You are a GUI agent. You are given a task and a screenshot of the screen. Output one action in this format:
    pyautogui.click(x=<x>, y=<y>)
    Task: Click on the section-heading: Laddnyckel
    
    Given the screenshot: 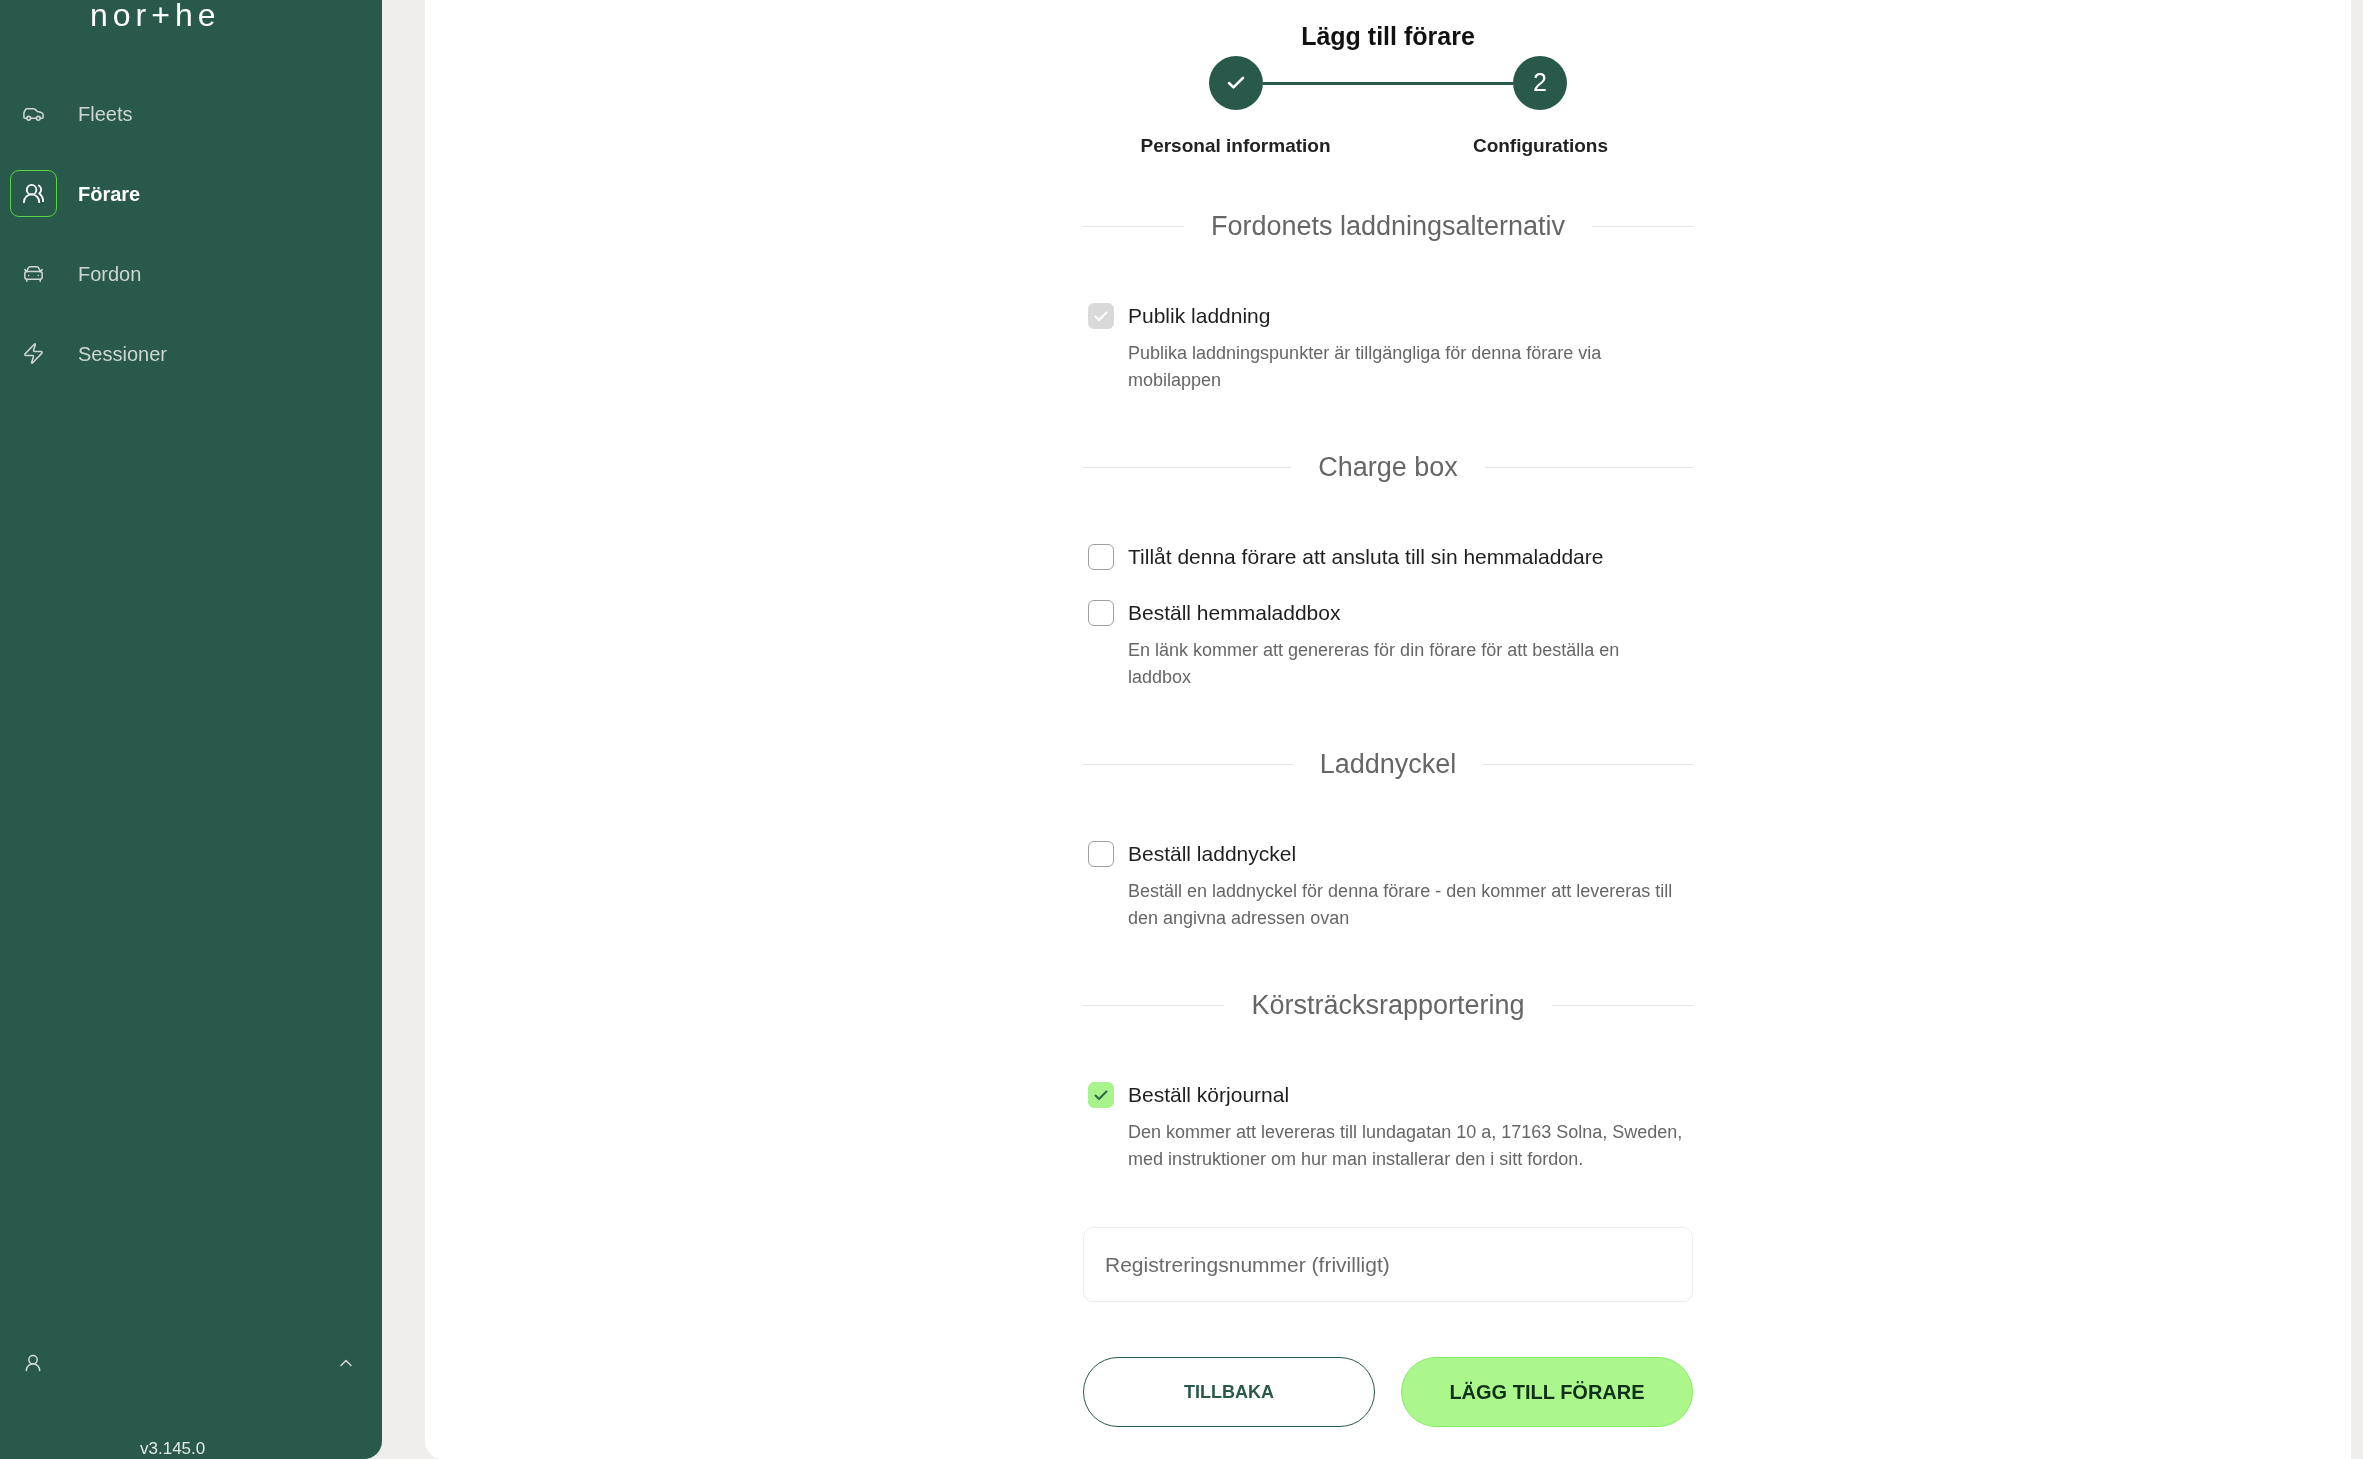 What is the action you would take?
    pyautogui.click(x=1388, y=764)
    